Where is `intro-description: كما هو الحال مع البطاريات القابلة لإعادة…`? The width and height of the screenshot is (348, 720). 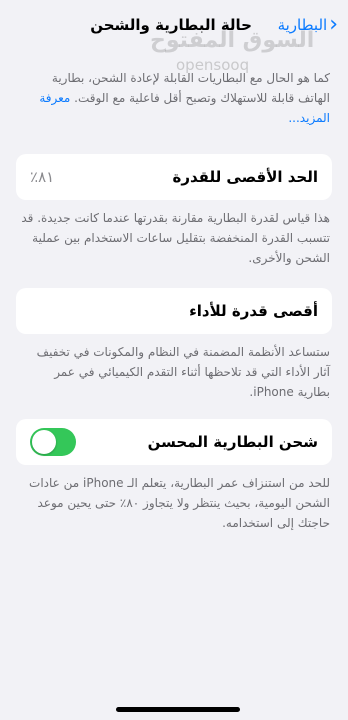 intro-description: كما هو الحال مع البطاريات القابلة لإعادة… is located at coordinates (175, 98).